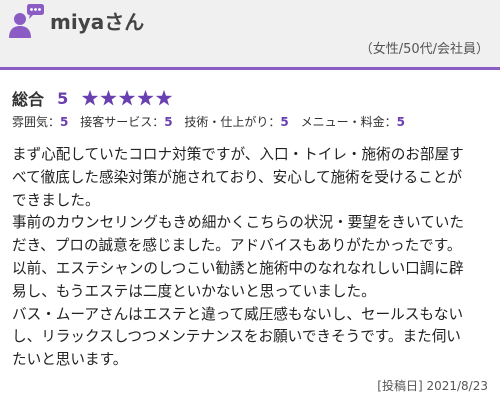 The width and height of the screenshot is (500, 406). Describe the element at coordinates (40, 122) in the screenshot. I see `sub-rating-atmosphere: 雰囲気：5` at that location.